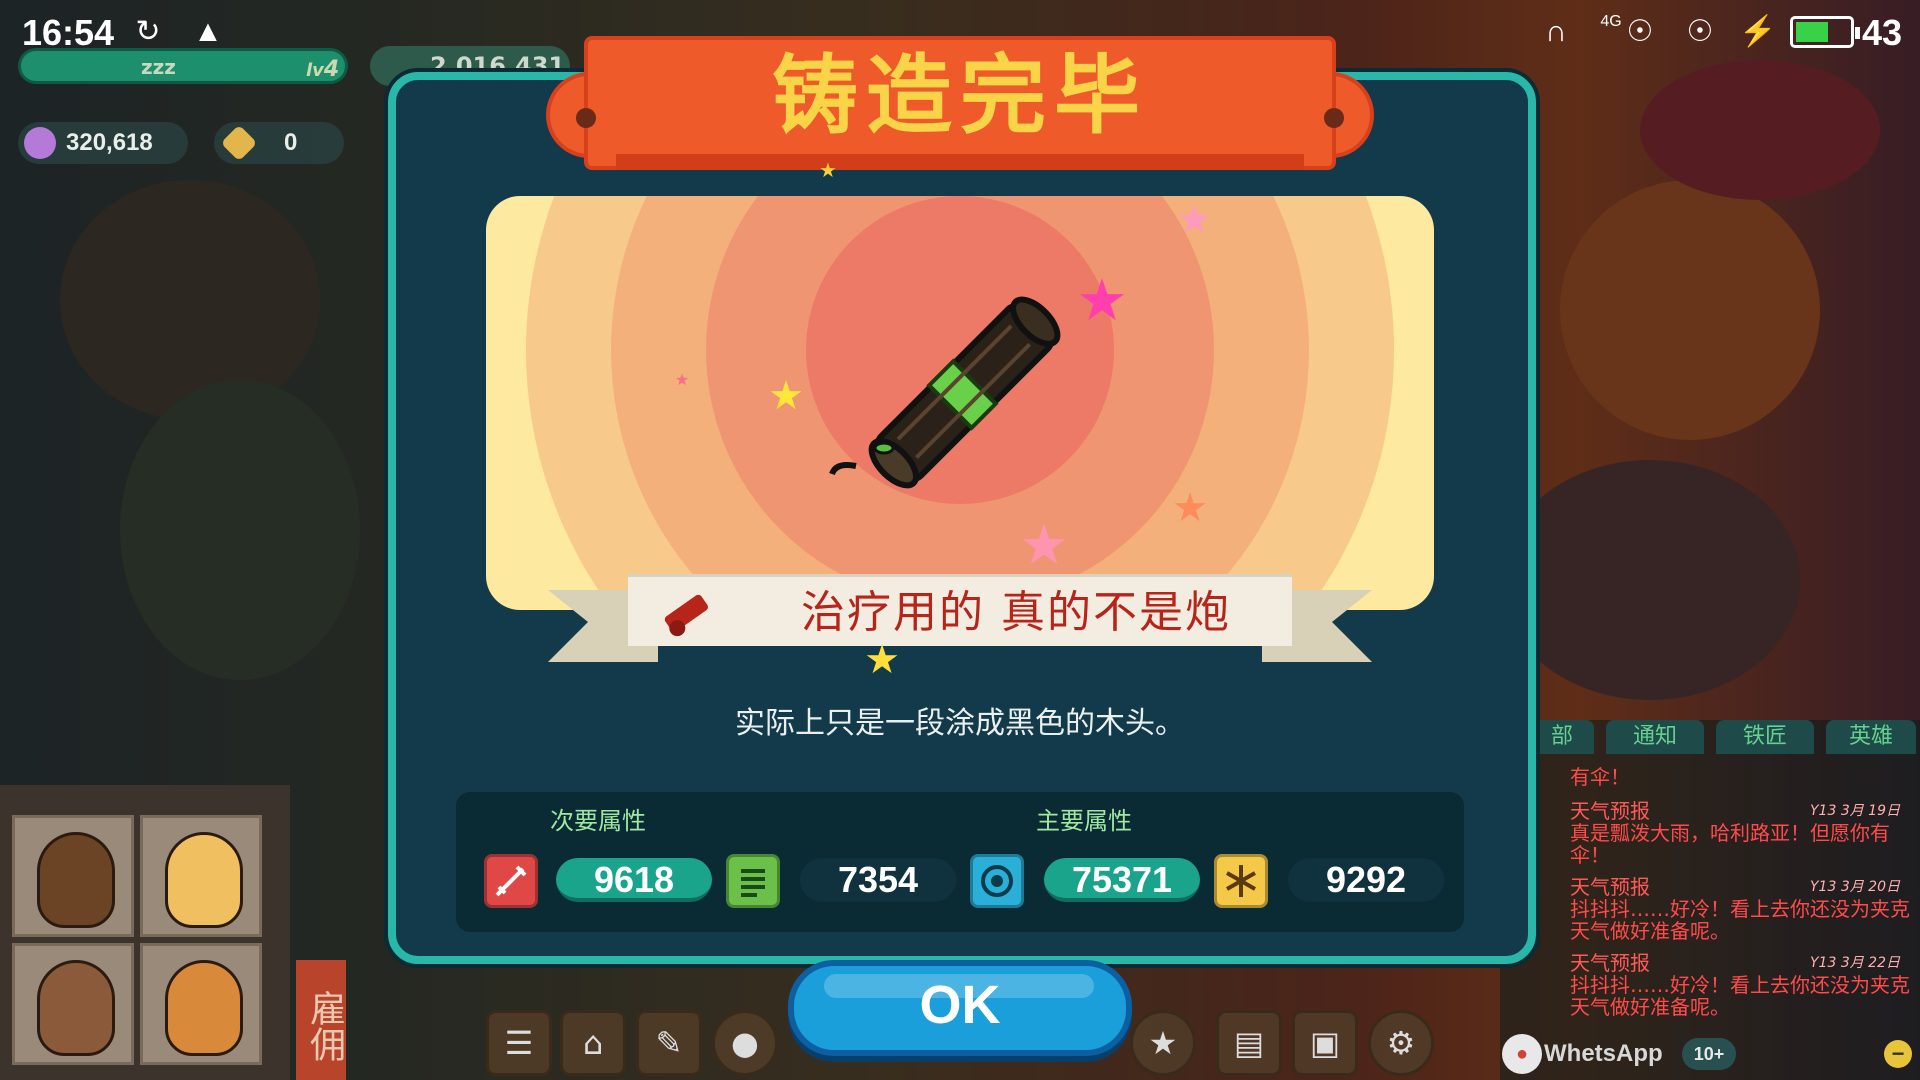 The height and width of the screenshot is (1080, 1920). I want to click on target-icon, so click(997, 881).